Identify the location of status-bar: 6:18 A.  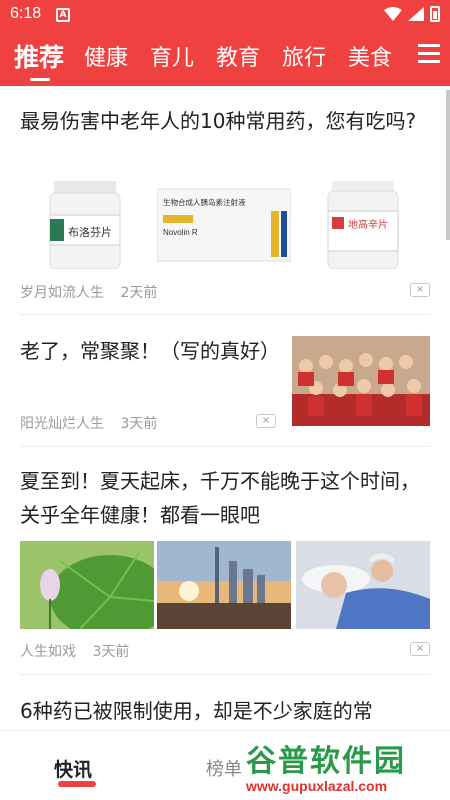
(225, 15).